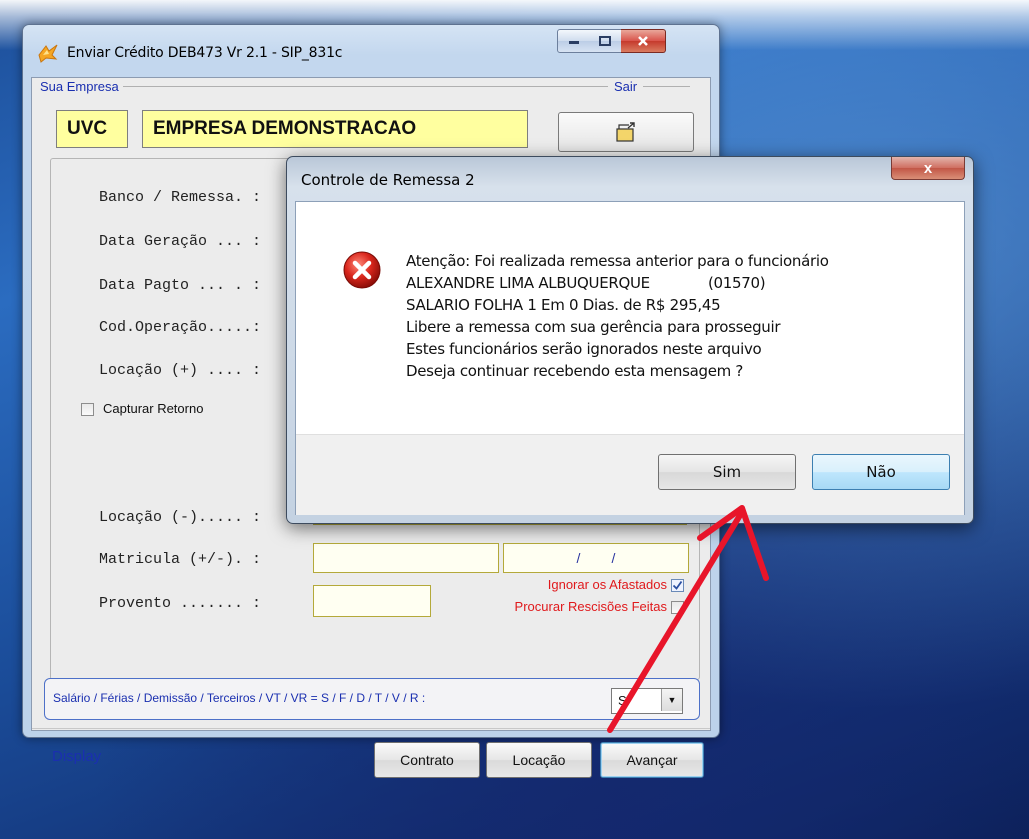  Describe the element at coordinates (626, 86) in the screenshot. I see `exit-label: Sair` at that location.